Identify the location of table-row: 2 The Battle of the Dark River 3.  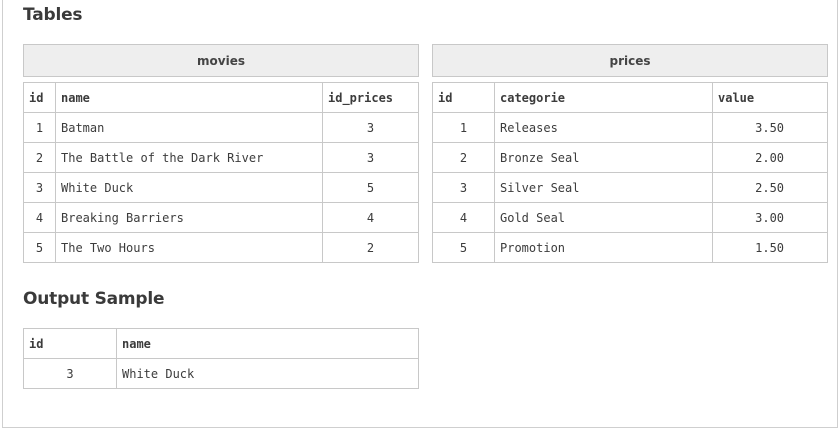
(221, 157).